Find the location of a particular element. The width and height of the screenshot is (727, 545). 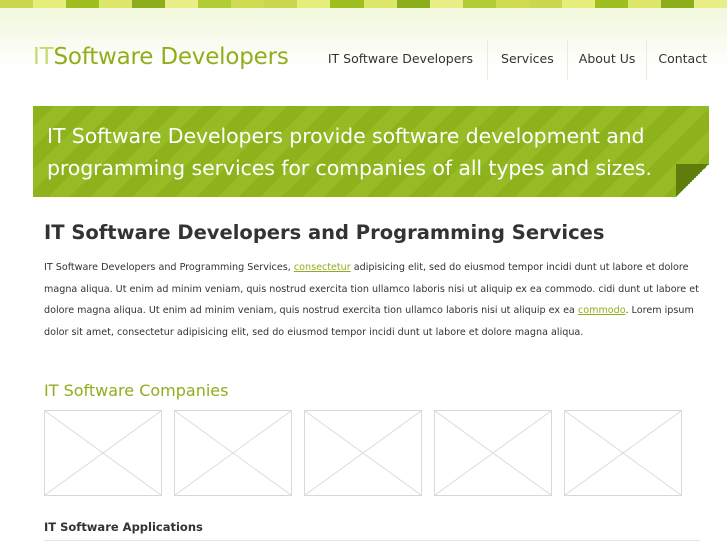

banner-fold-corner is located at coordinates (692, 180).